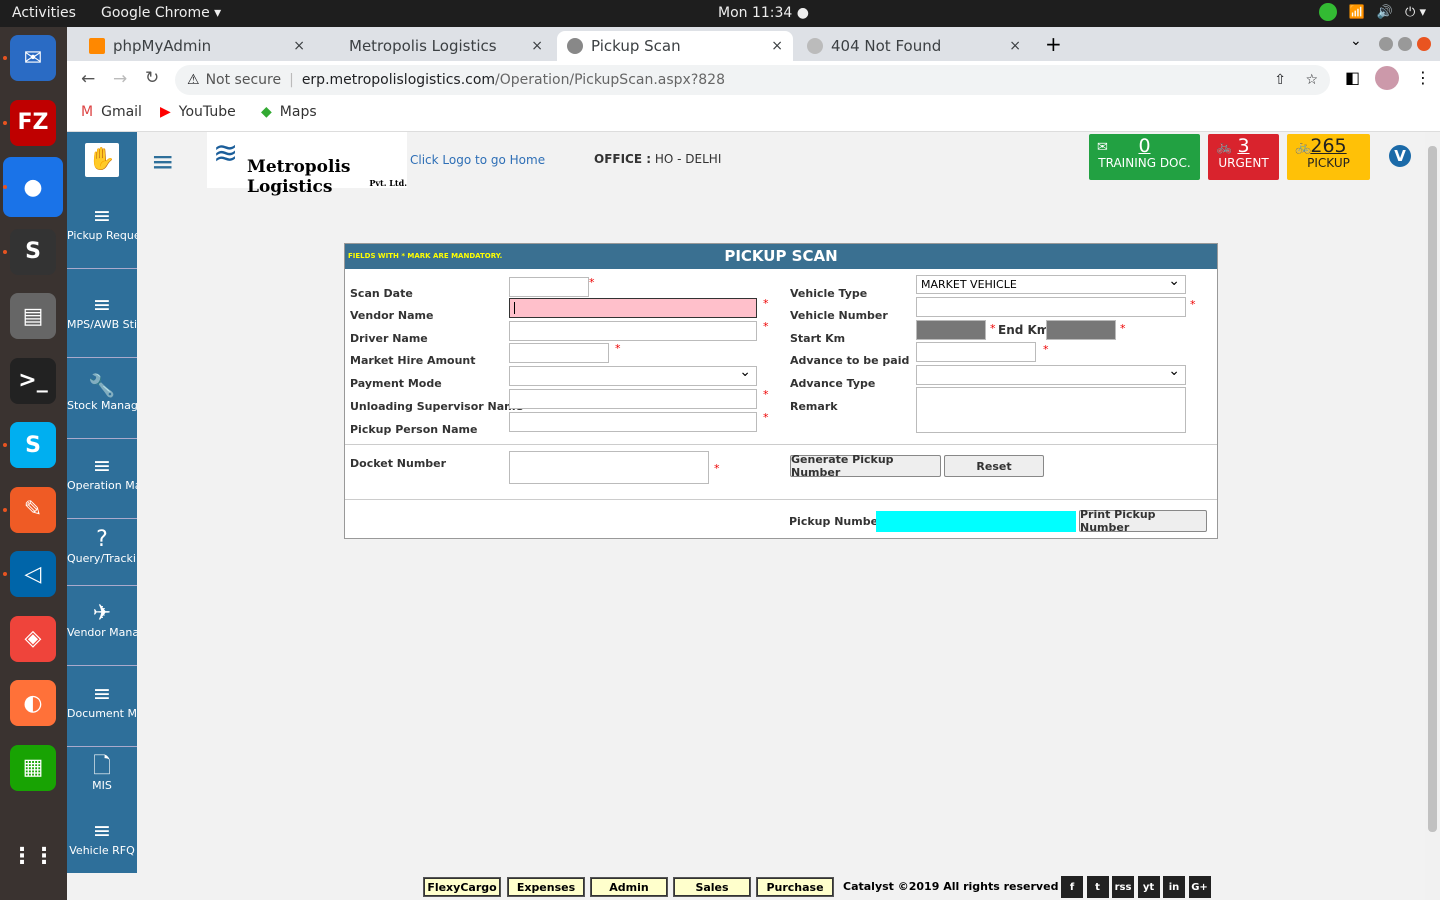 The height and width of the screenshot is (900, 1440). I want to click on sidebar-item-document-movement: ≡Document Movement, so click(102, 707).